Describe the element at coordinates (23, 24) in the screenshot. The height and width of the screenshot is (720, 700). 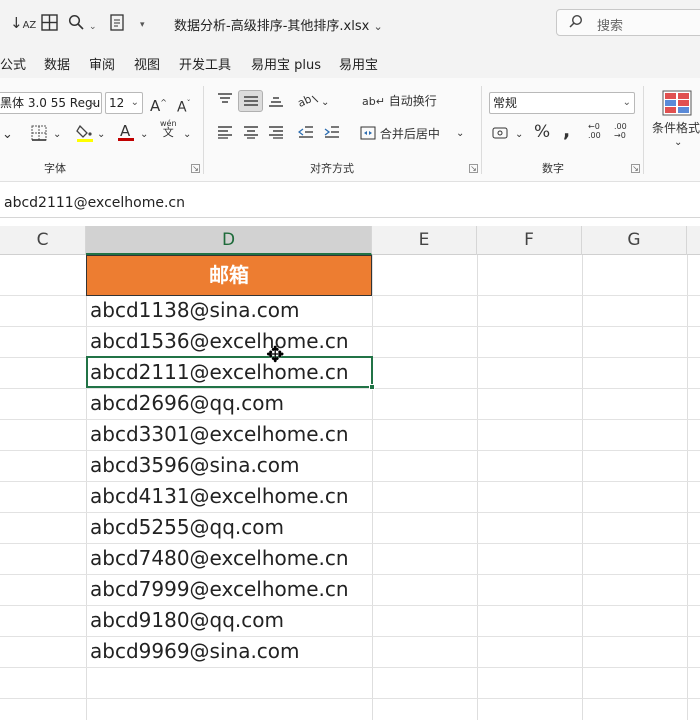
I see `sort-az-icon: ↓AZ` at that location.